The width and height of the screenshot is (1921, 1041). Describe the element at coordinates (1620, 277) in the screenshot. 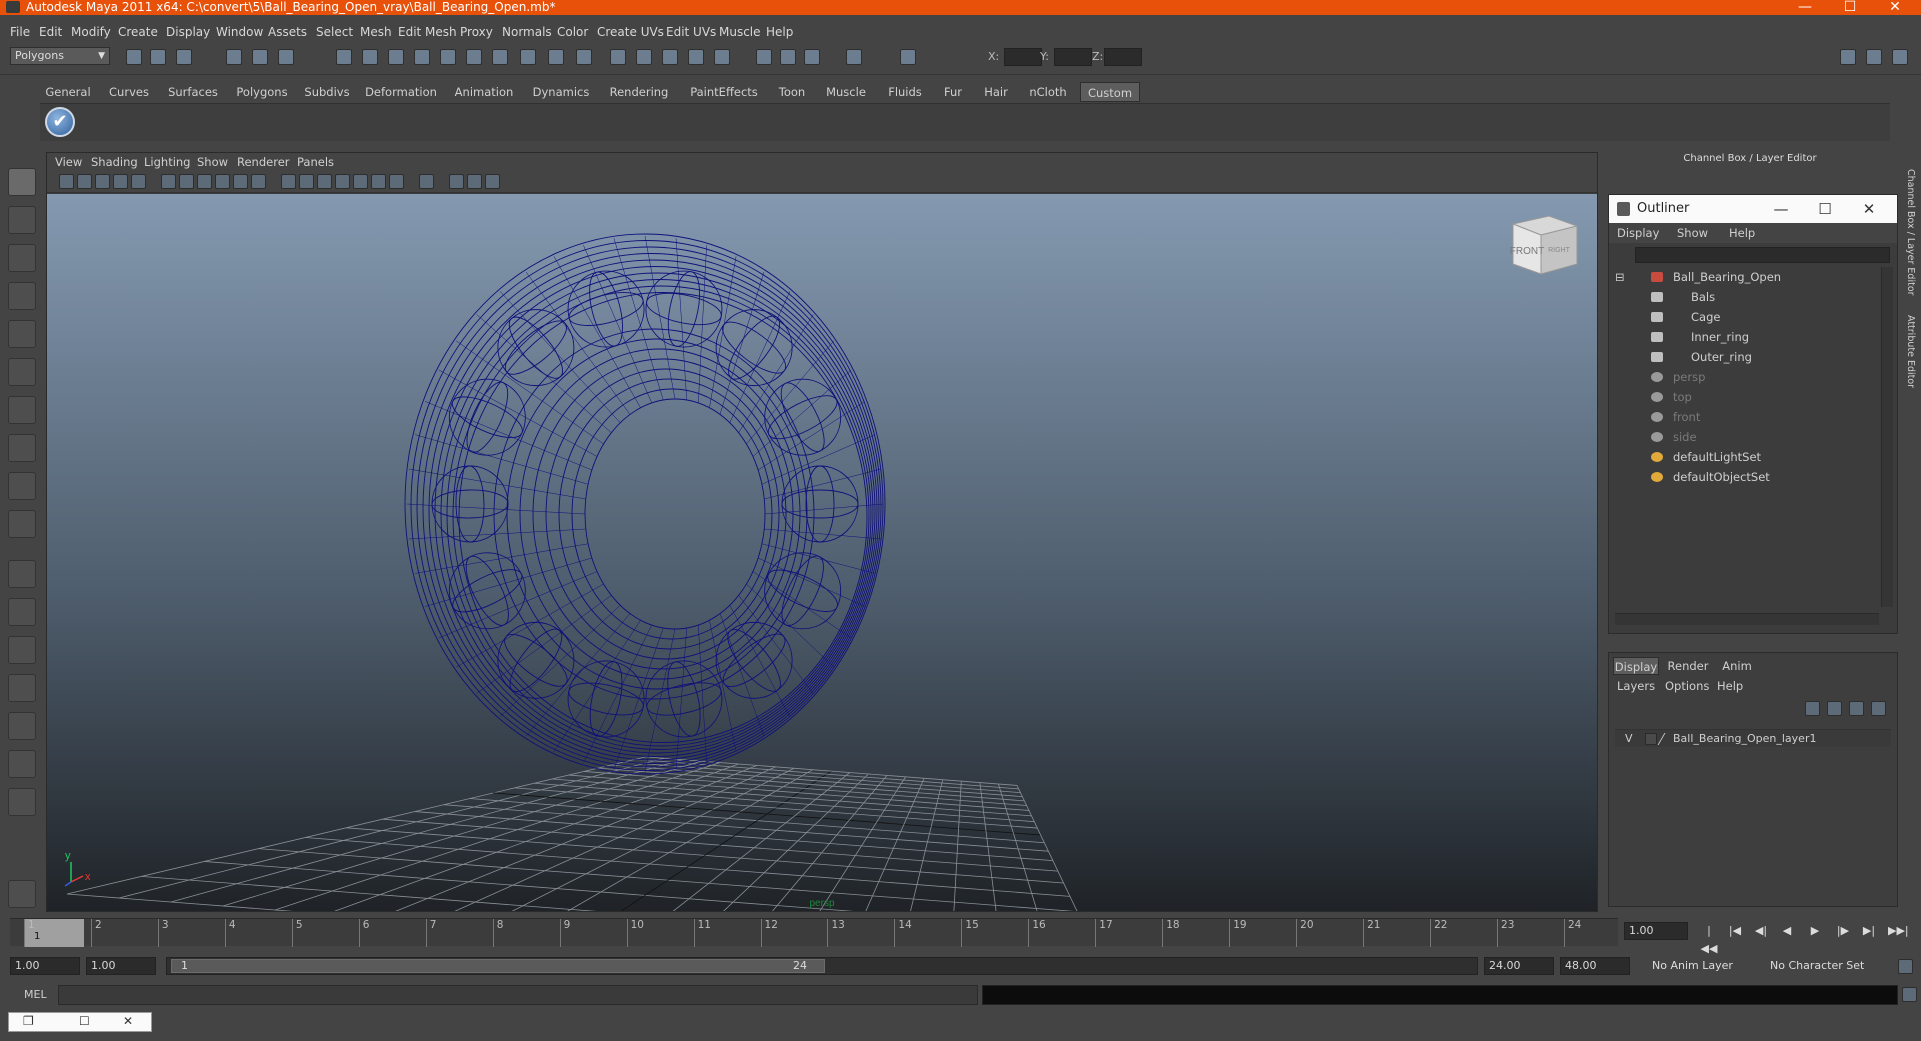

I see `collapse-icon: ⊟` at that location.